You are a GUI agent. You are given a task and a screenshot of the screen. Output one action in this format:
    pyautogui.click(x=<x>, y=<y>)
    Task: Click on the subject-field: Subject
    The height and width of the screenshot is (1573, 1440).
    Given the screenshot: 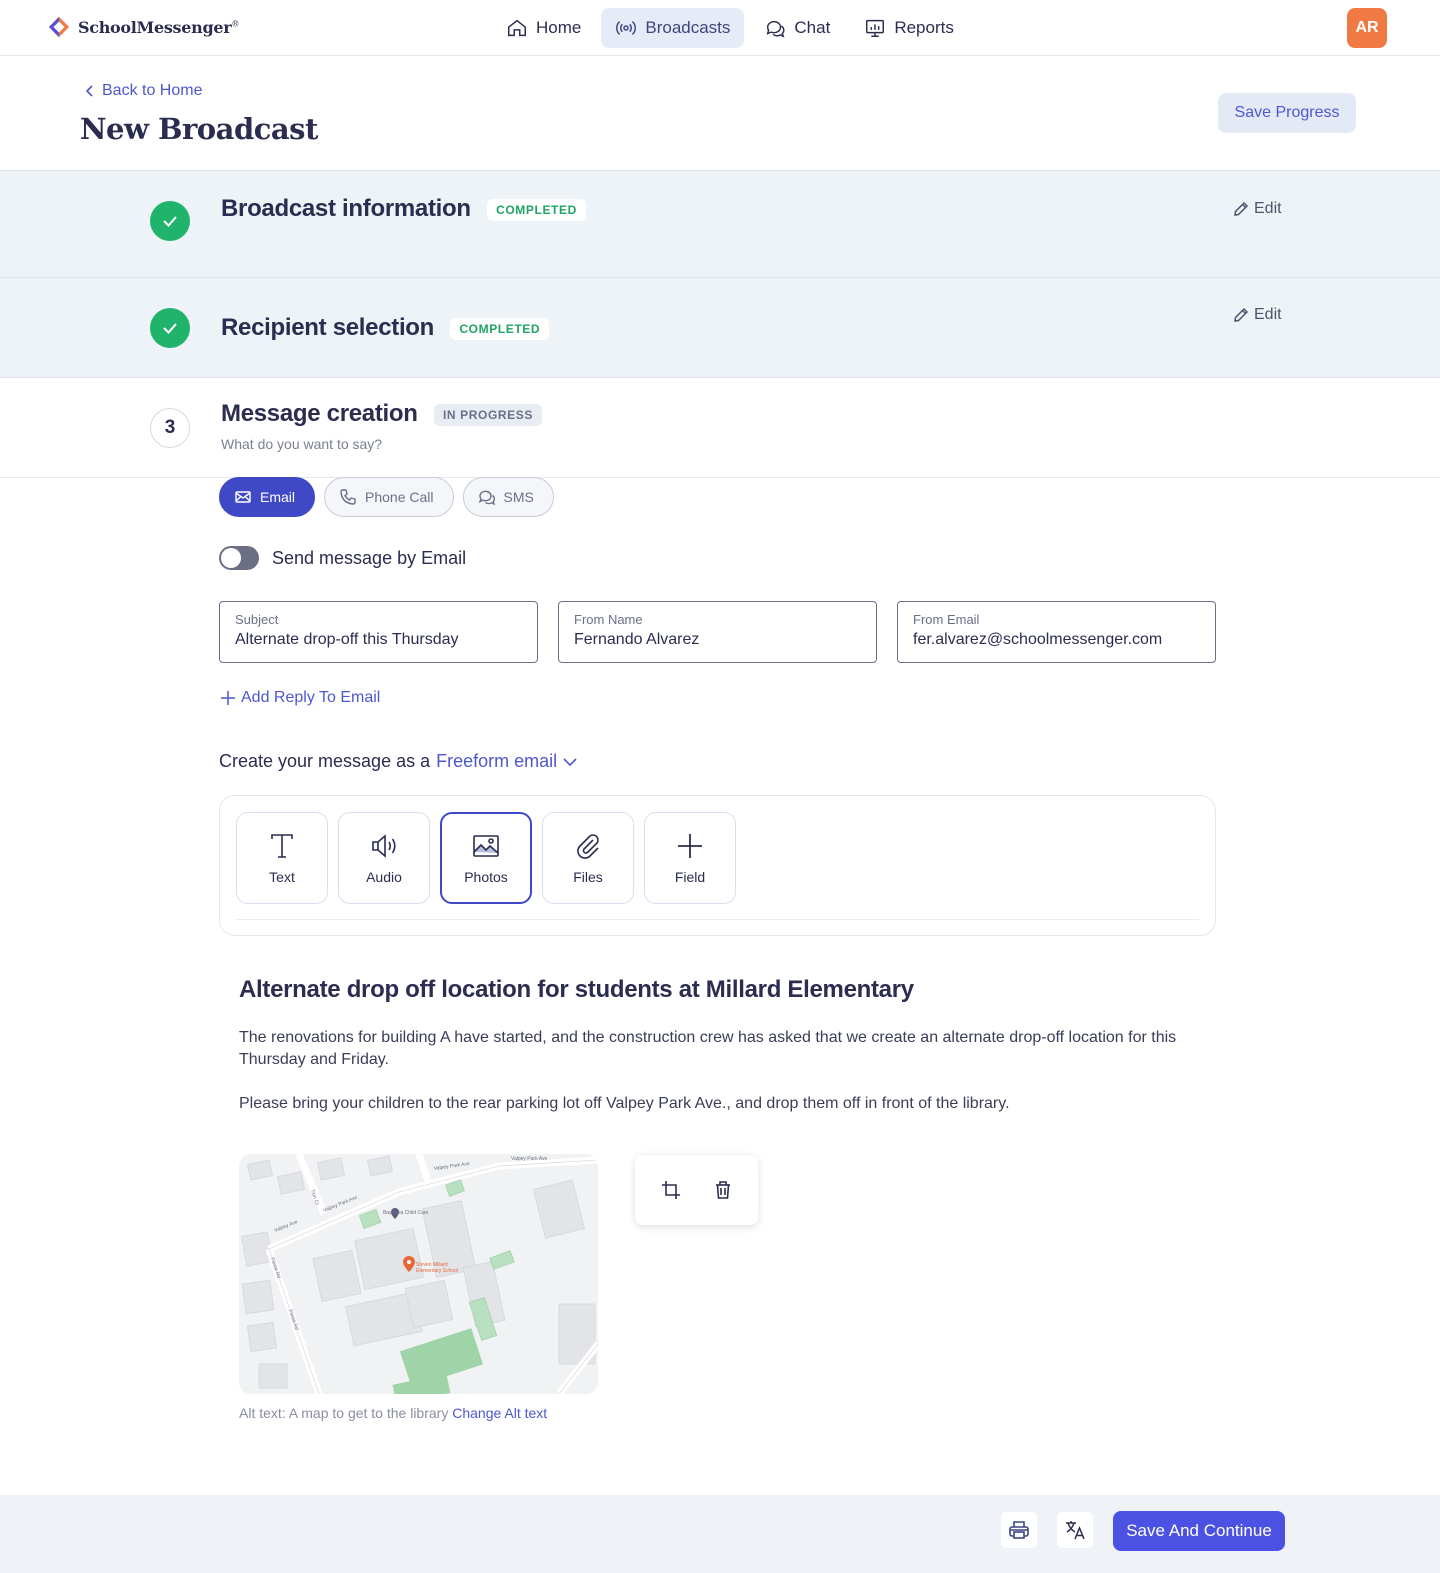 What is the action you would take?
    pyautogui.click(x=378, y=632)
    